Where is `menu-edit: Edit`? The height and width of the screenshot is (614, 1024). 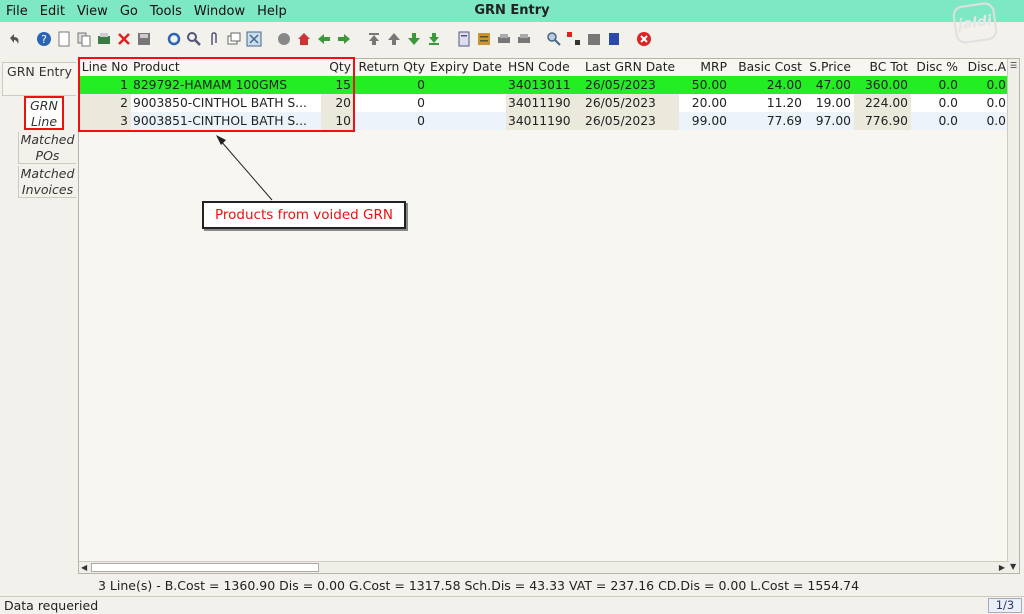
menu-edit: Edit is located at coordinates (52, 11).